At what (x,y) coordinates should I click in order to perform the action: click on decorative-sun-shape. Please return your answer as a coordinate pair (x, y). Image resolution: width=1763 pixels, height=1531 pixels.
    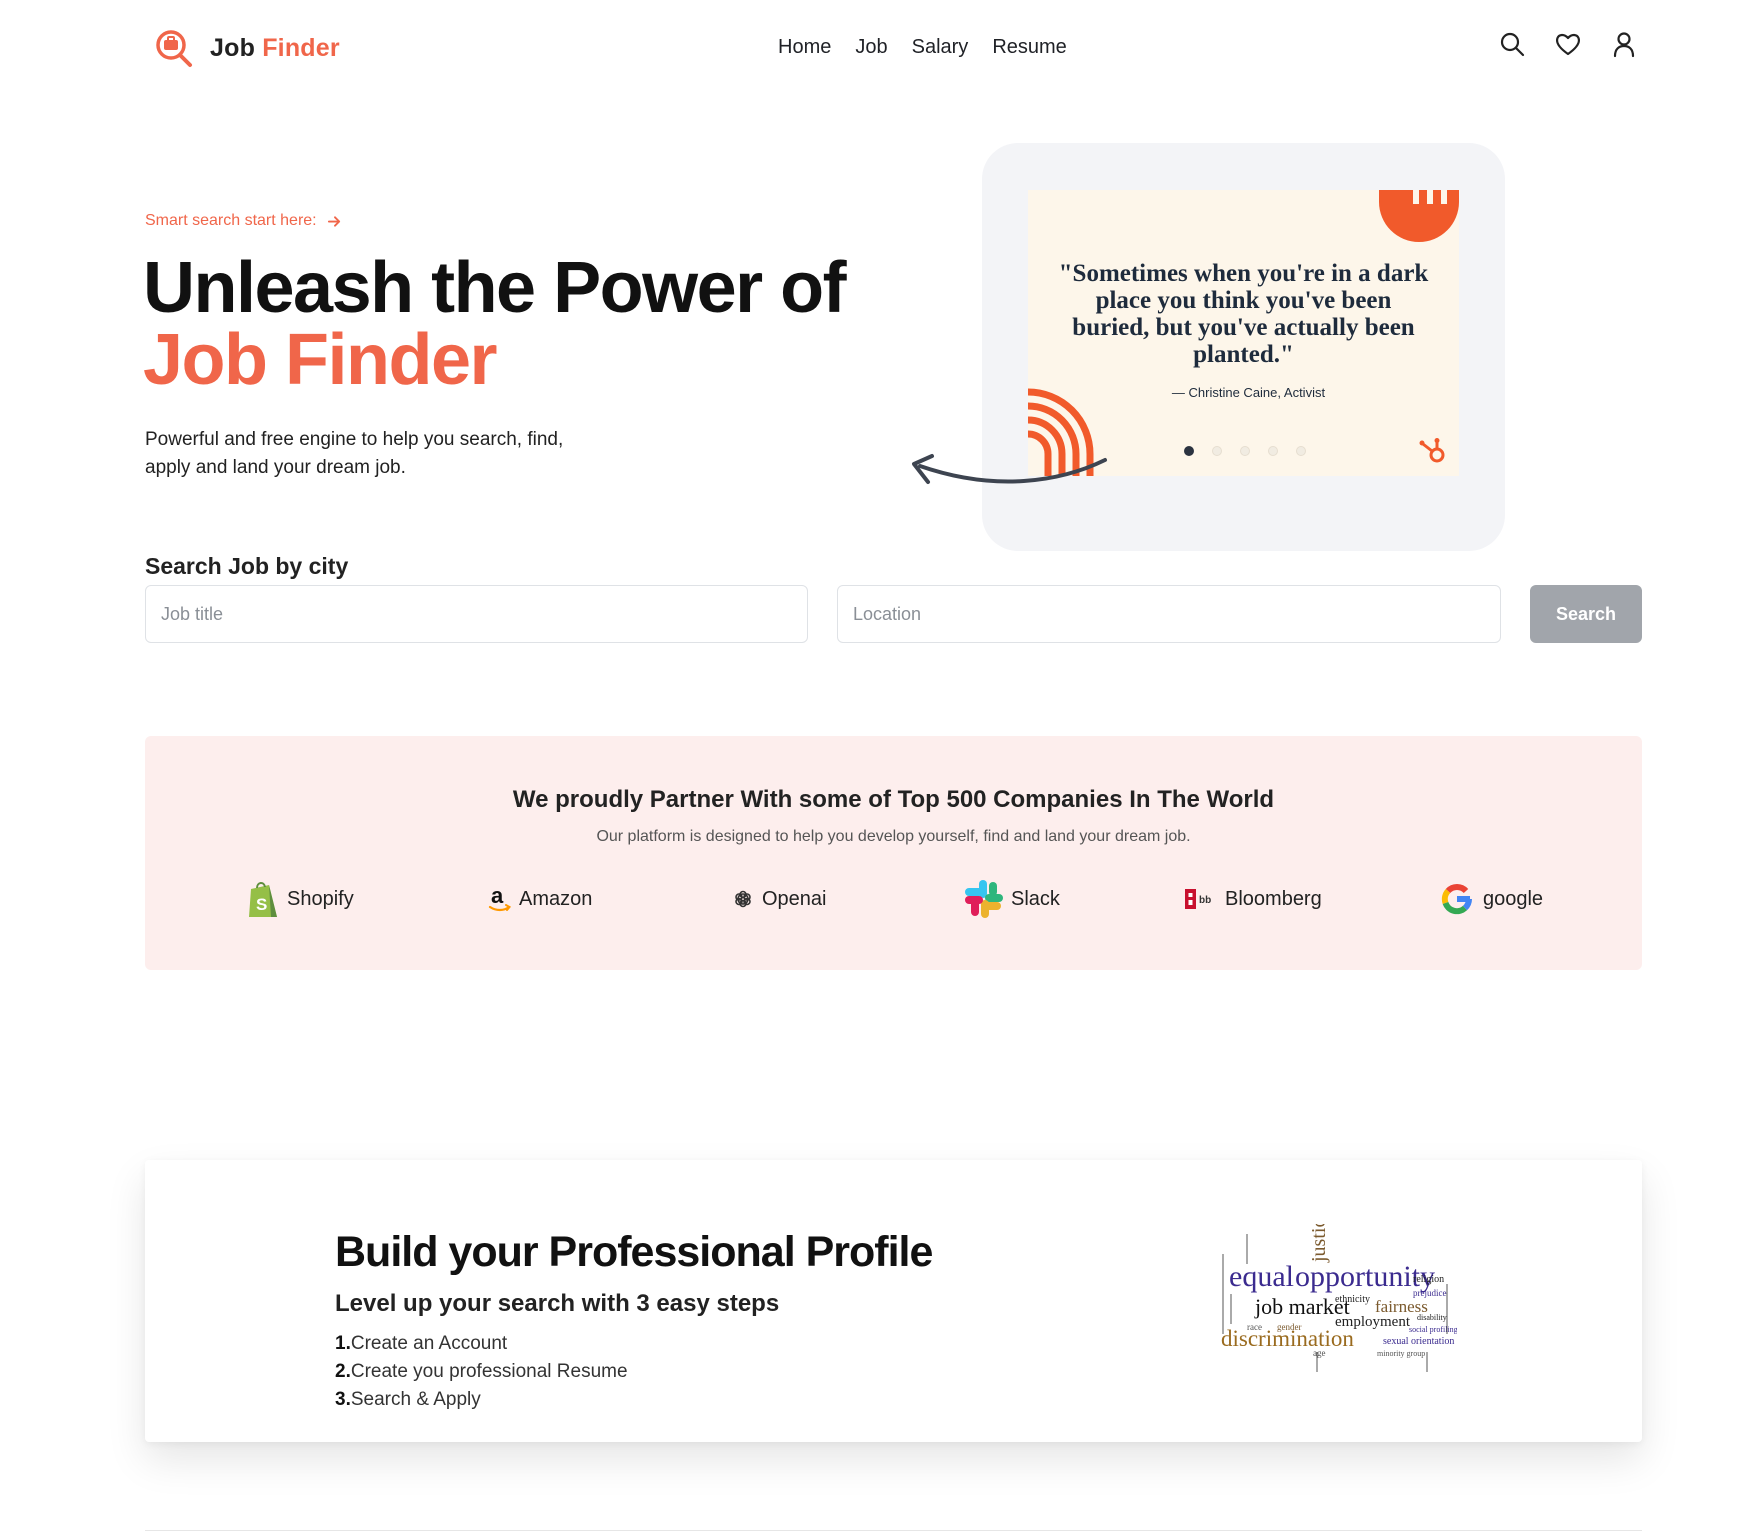
    Looking at the image, I should click on (1419, 216).